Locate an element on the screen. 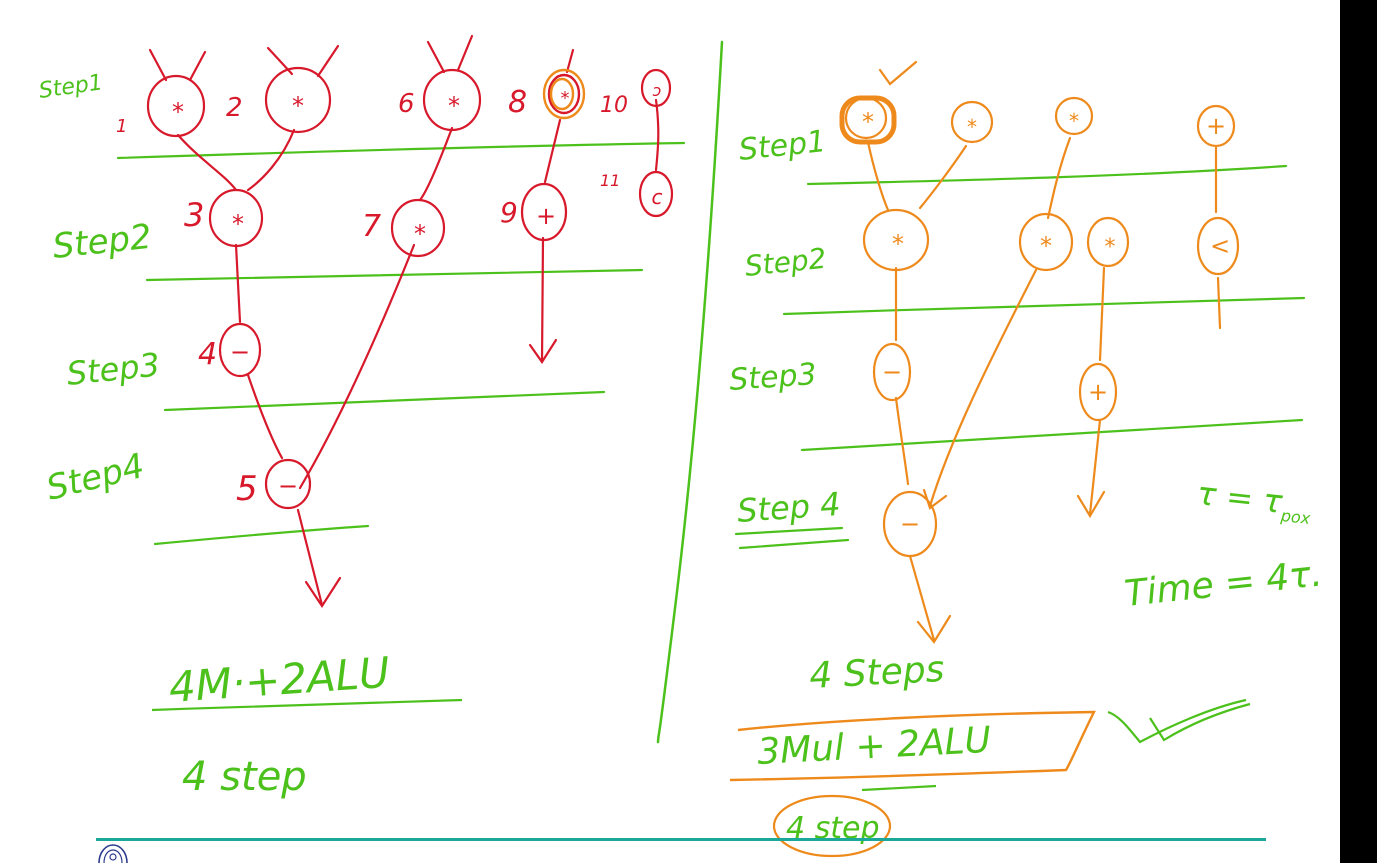 The height and width of the screenshot is (863, 1377). right-step3-label: Step3 is located at coordinates (773, 377).